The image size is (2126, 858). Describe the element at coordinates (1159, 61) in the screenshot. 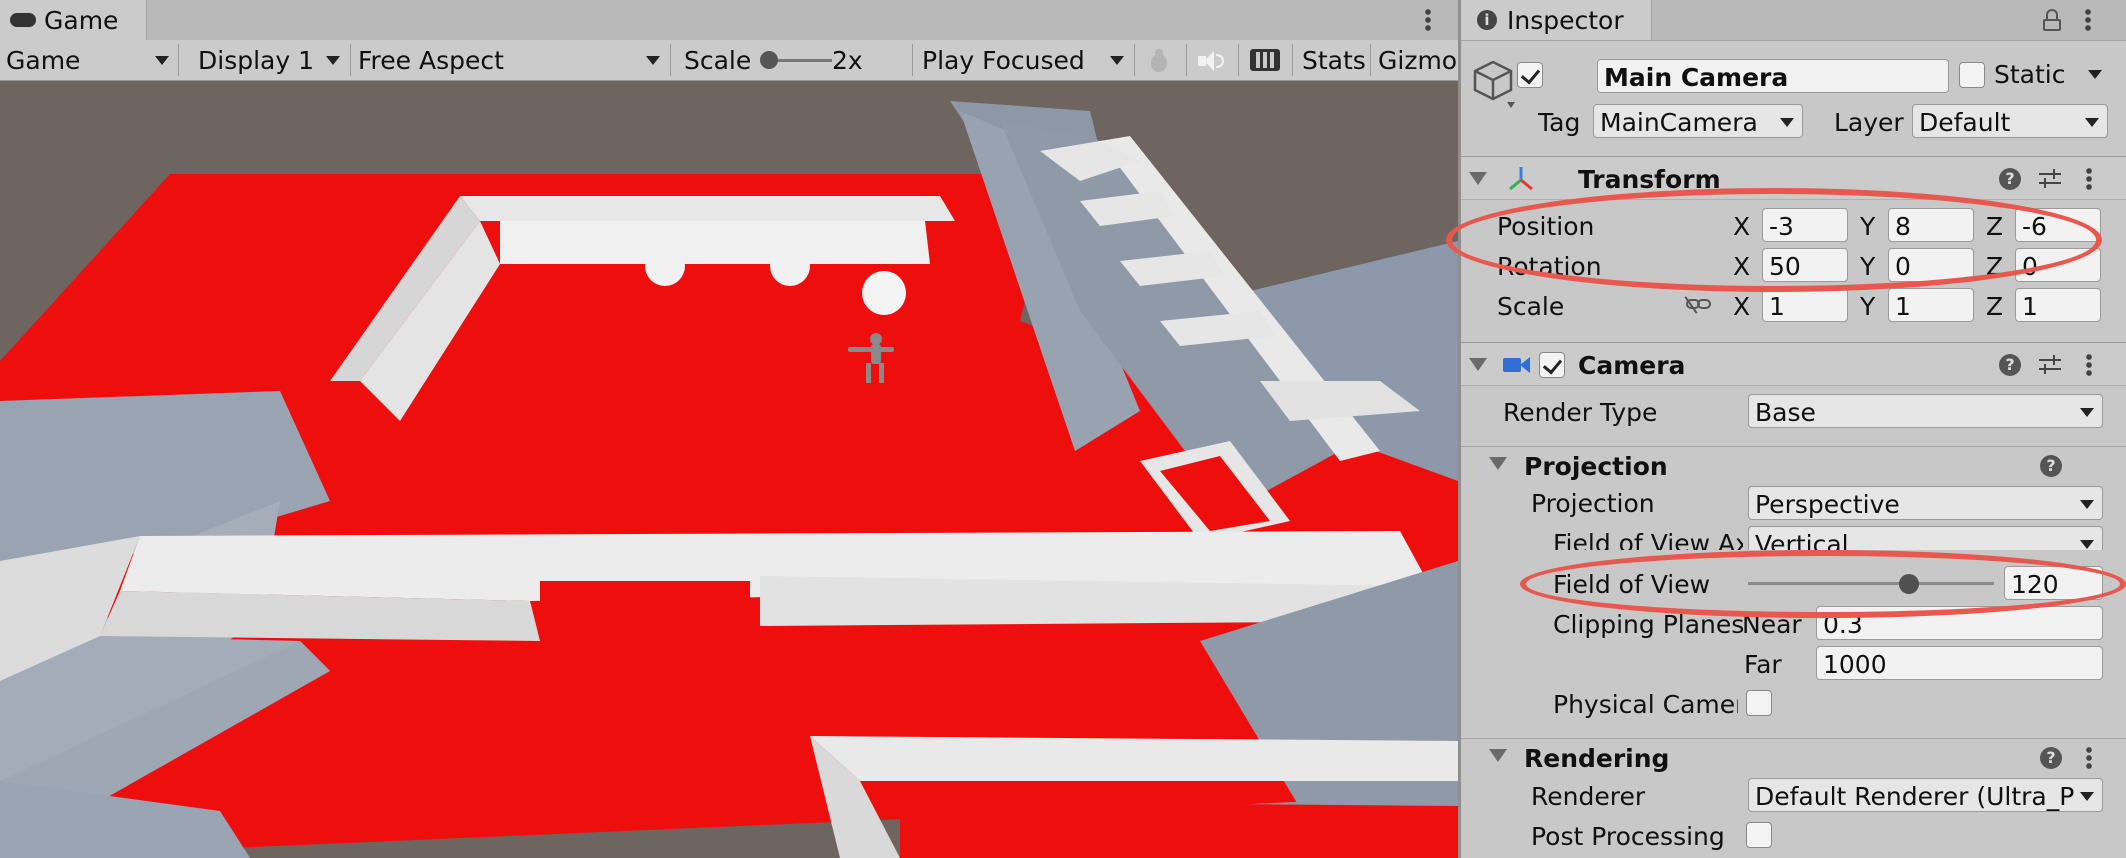

I see `bug-icon` at that location.